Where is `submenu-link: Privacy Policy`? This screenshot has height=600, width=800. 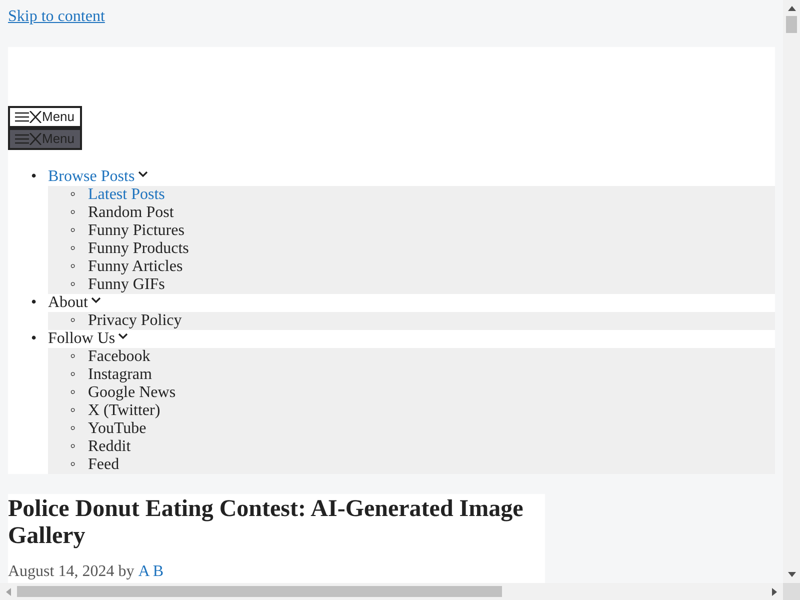
submenu-link: Privacy Policy is located at coordinates (135, 320).